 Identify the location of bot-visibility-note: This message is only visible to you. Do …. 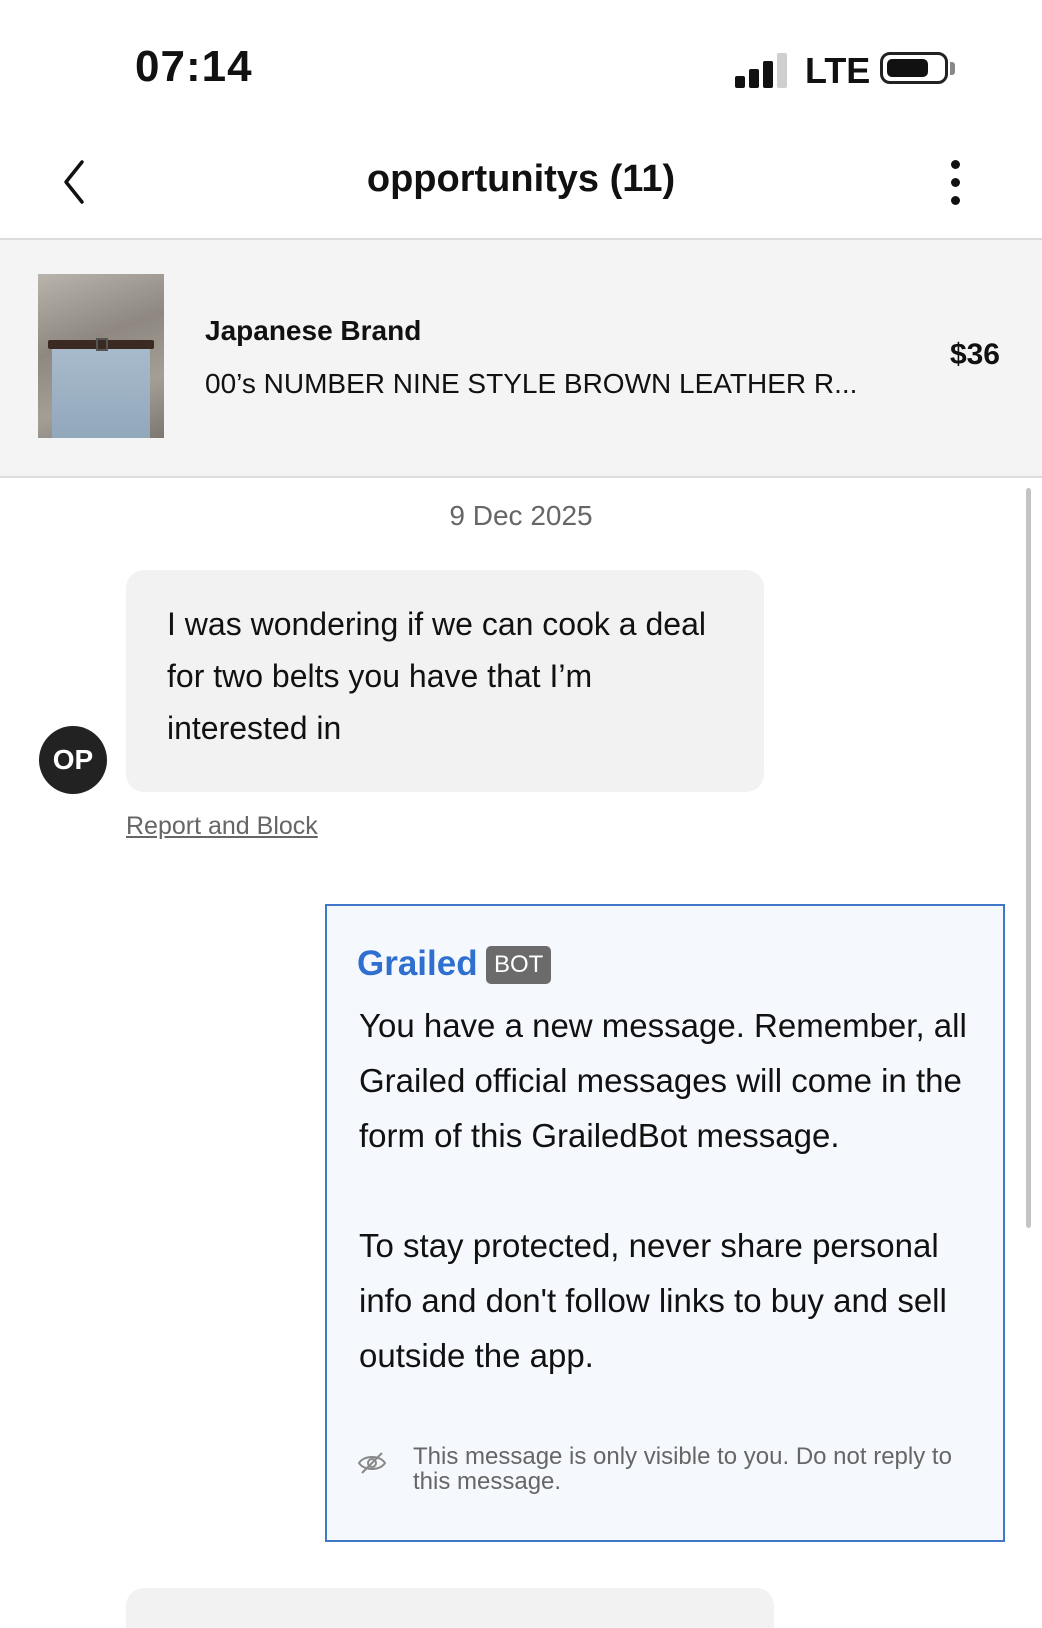
(682, 1469).